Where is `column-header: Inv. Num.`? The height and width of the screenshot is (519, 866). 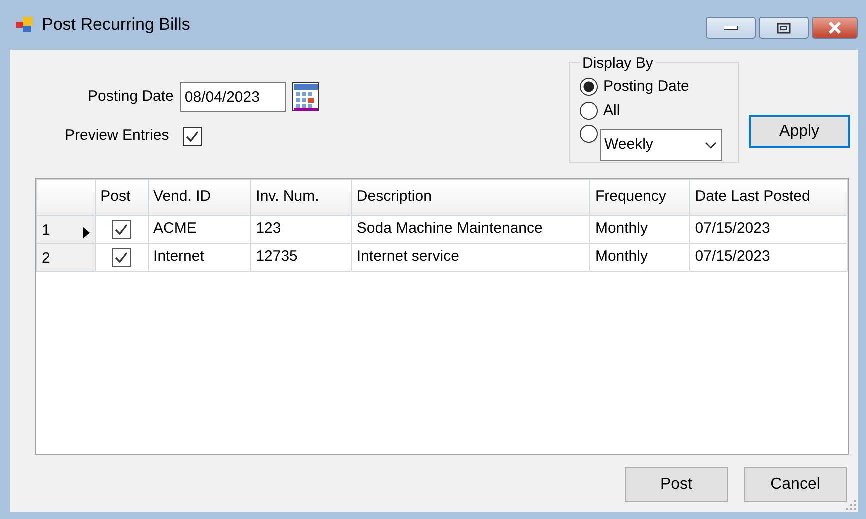
column-header: Inv. Num. is located at coordinates (301, 198).